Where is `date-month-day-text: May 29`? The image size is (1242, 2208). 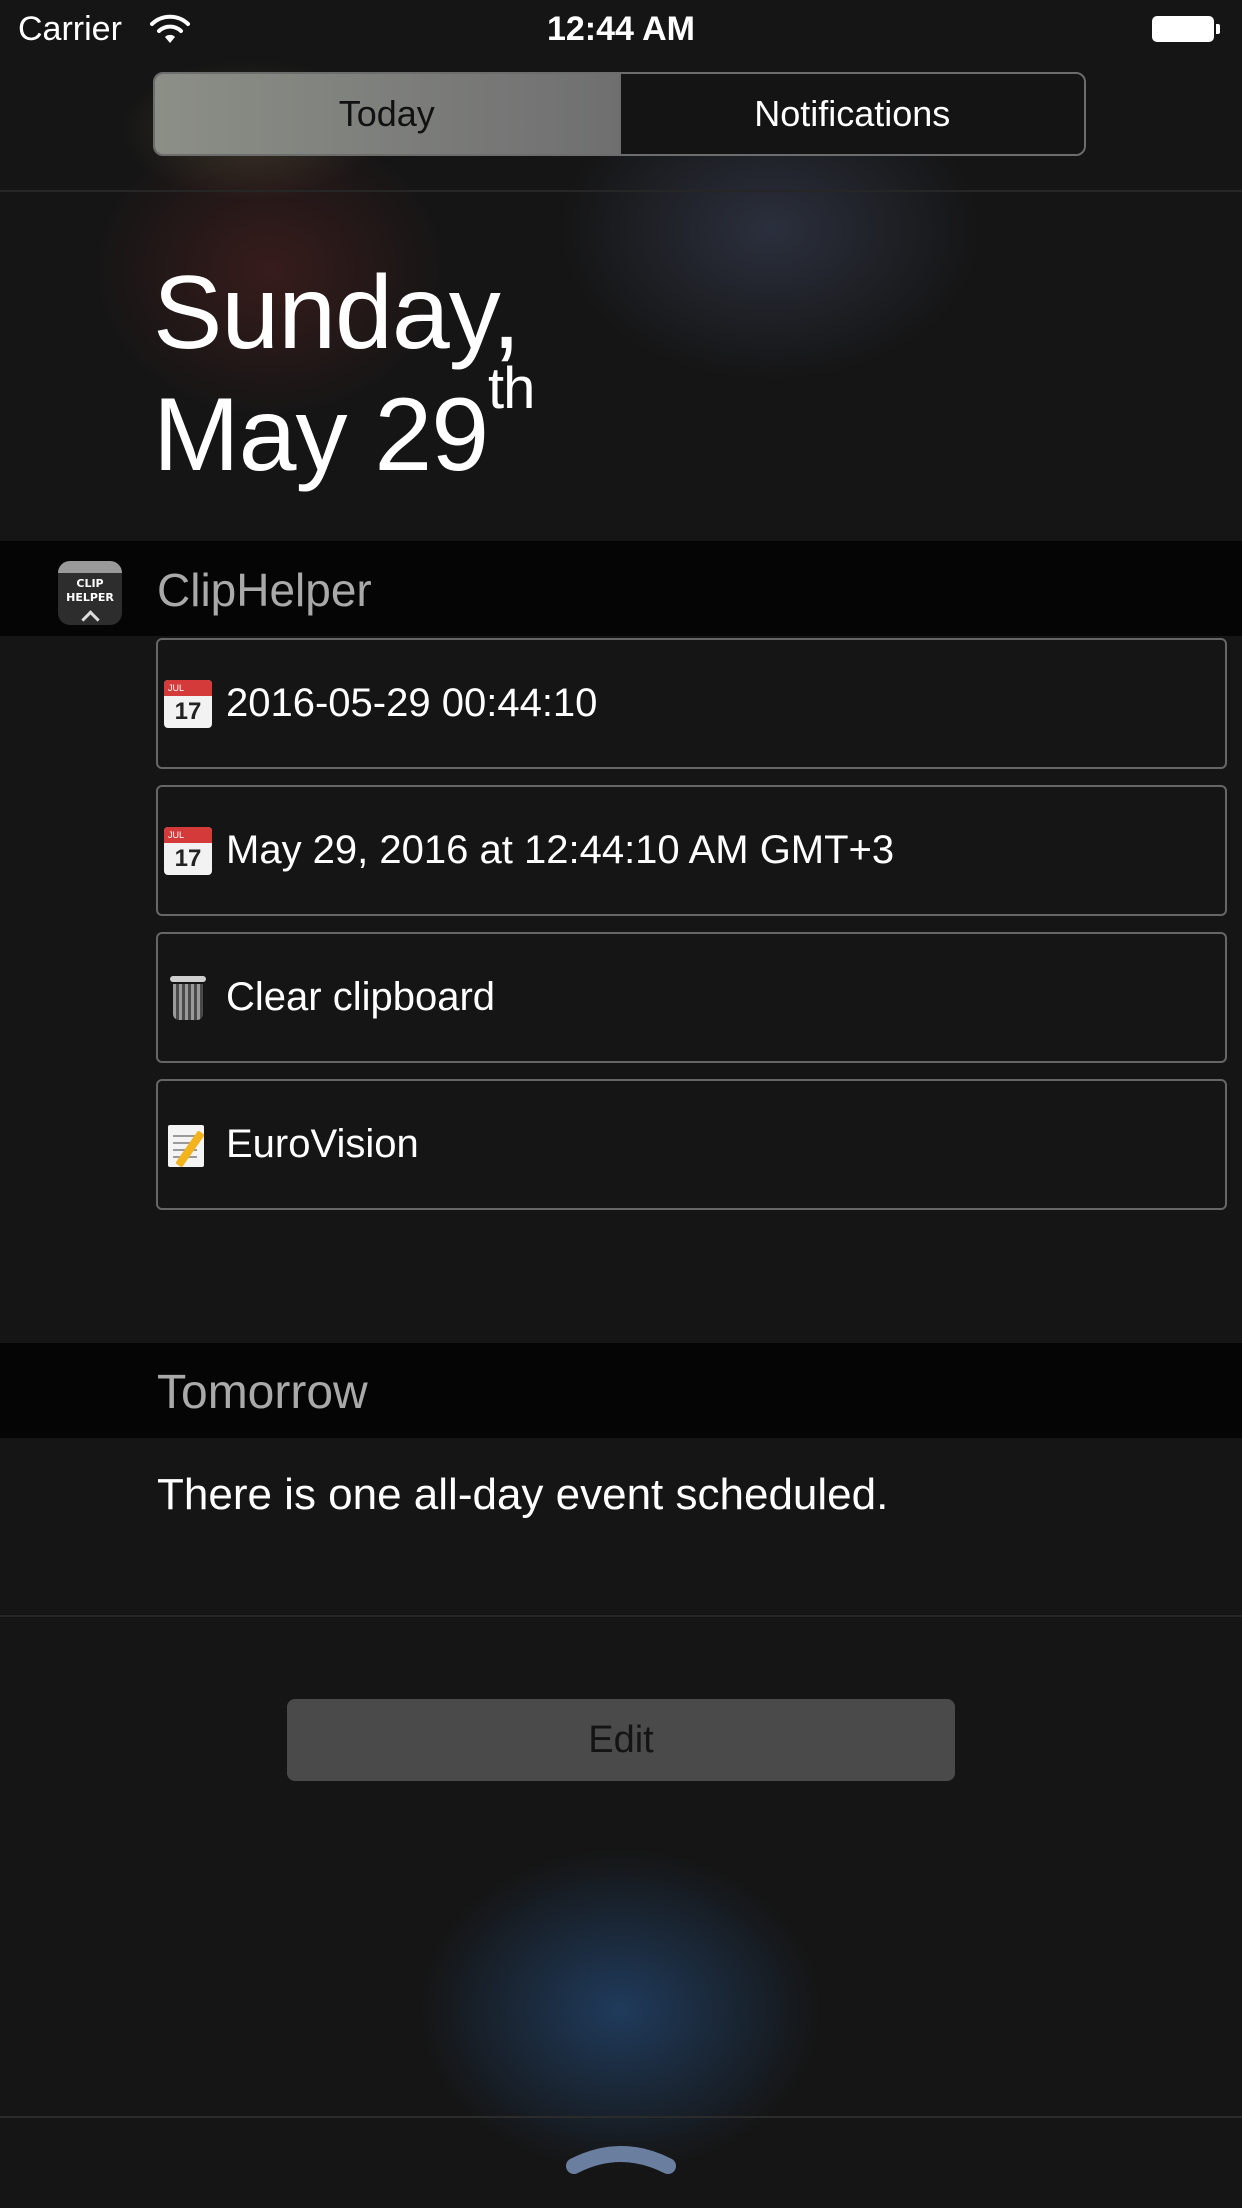
date-month-day-text: May 29 is located at coordinates (321, 435).